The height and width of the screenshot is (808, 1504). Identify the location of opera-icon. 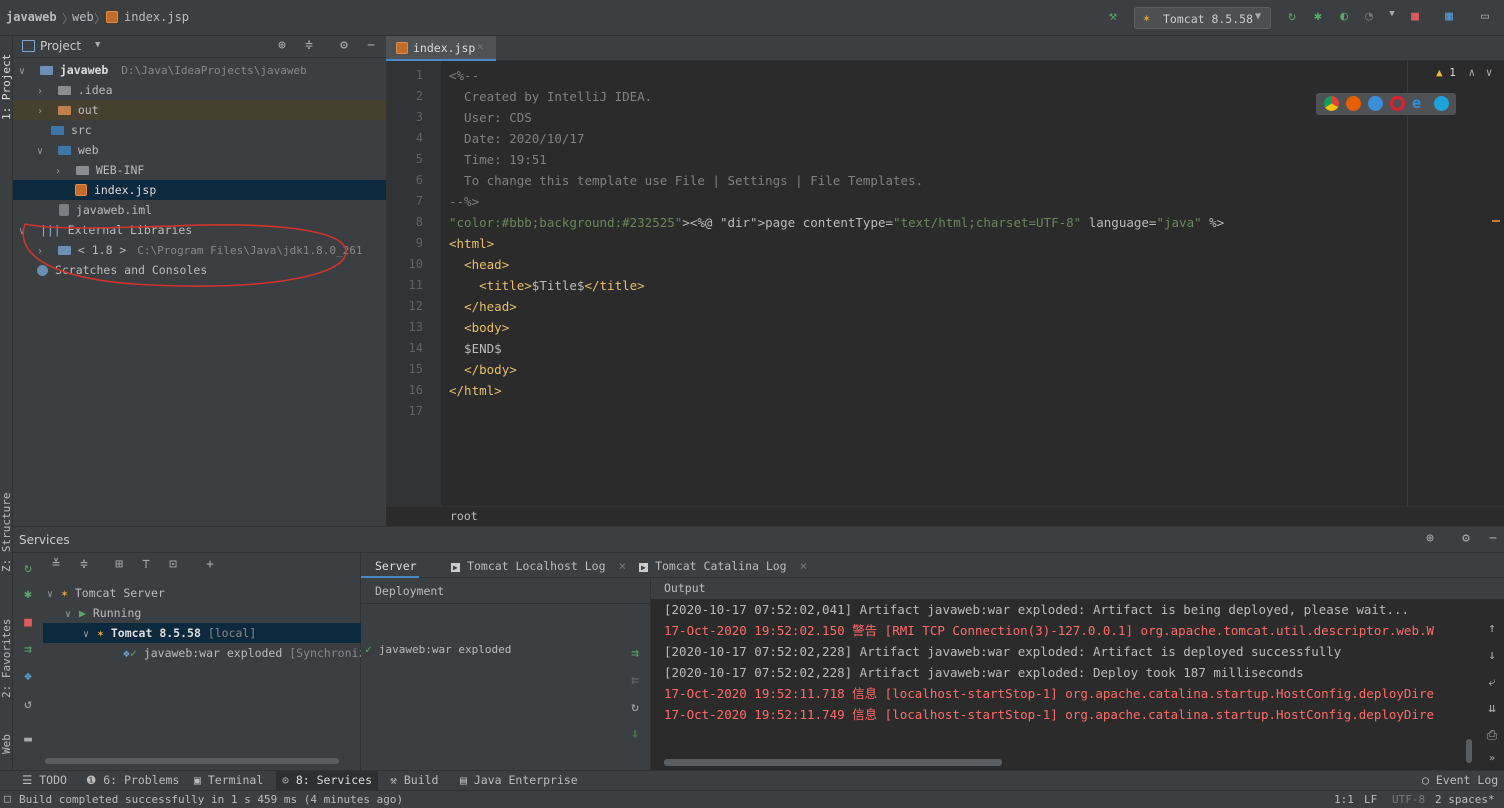
(1397, 103).